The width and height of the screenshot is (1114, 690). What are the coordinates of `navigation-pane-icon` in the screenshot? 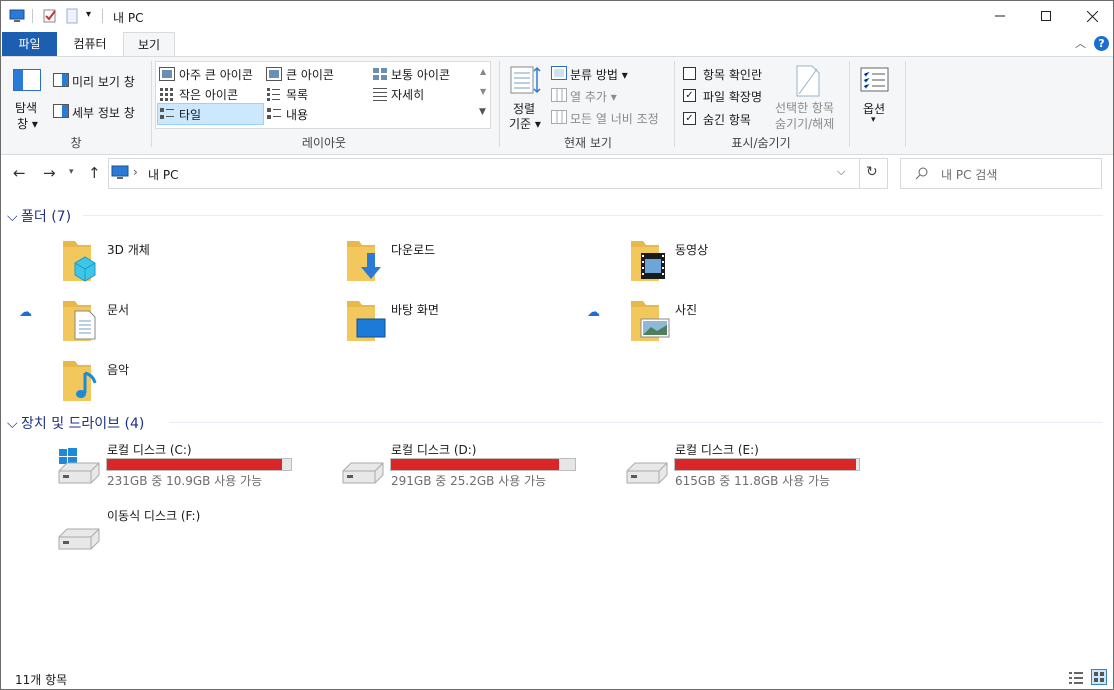 It's located at (27, 80).